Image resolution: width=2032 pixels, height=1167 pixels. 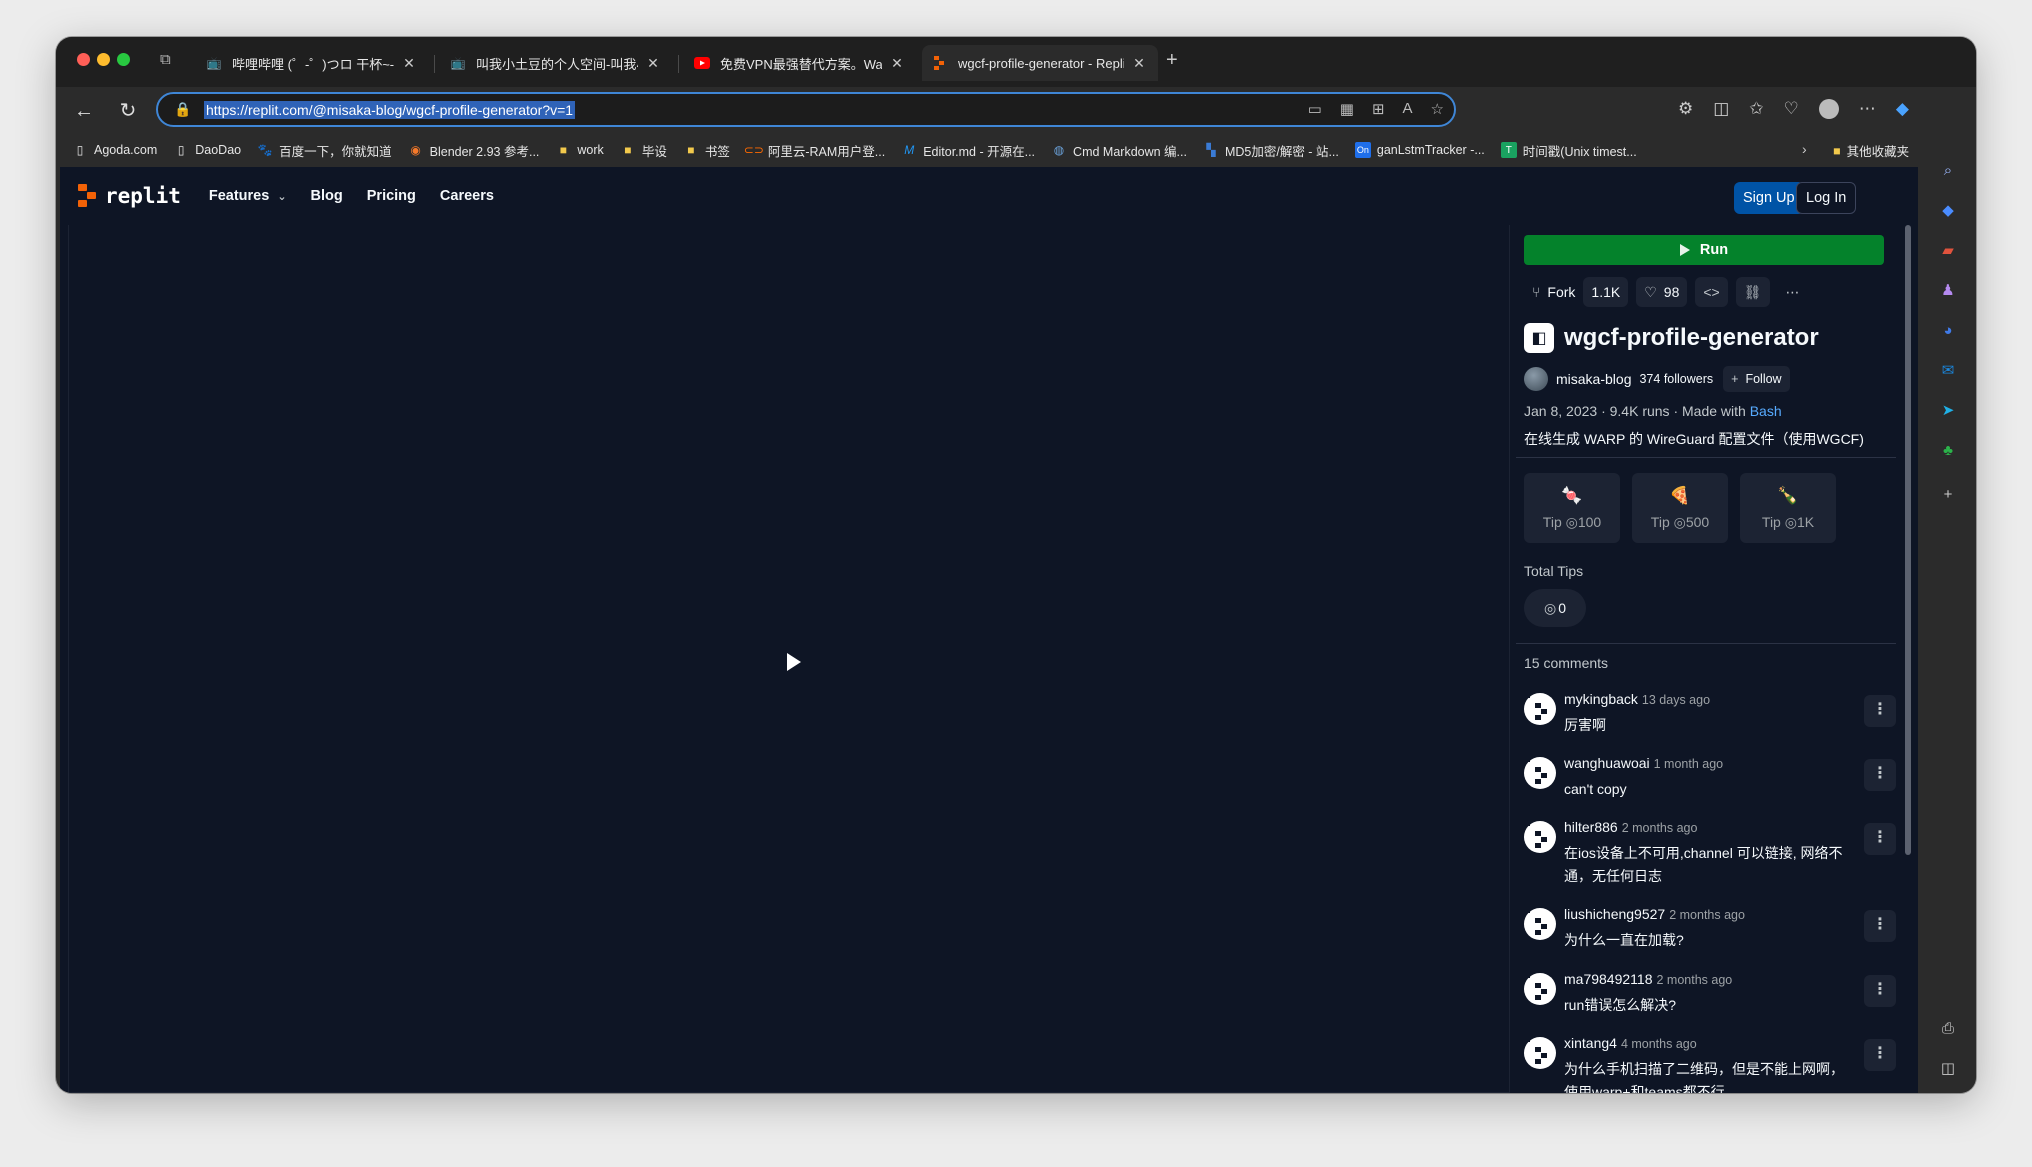 What do you see at coordinates (1948, 1028) in the screenshot?
I see `screenshot-icon: ⎙` at bounding box center [1948, 1028].